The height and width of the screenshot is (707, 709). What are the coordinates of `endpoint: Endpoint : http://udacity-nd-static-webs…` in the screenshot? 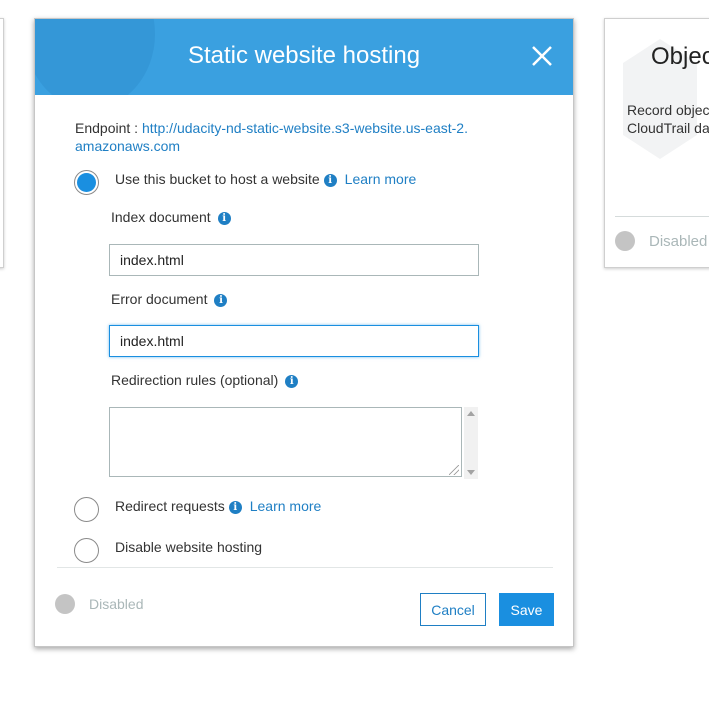 It's located at (275, 137).